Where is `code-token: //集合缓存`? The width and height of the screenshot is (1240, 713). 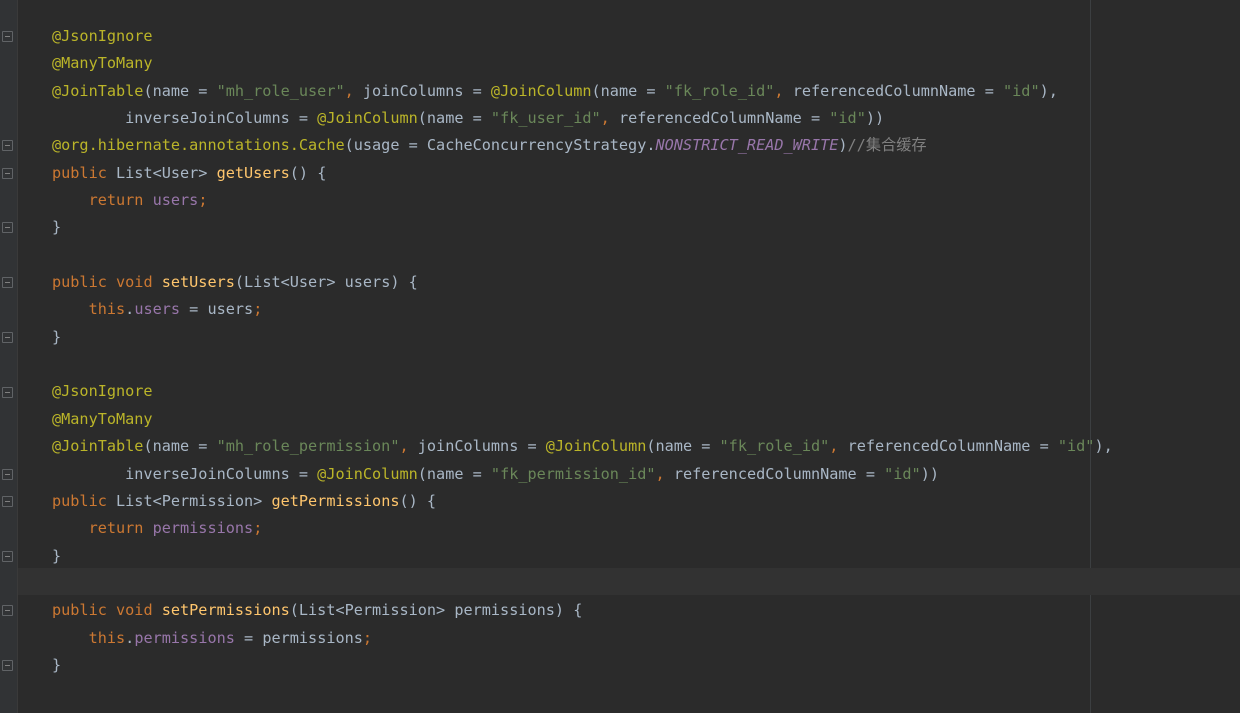
code-token: //集合缓存 is located at coordinates (887, 145).